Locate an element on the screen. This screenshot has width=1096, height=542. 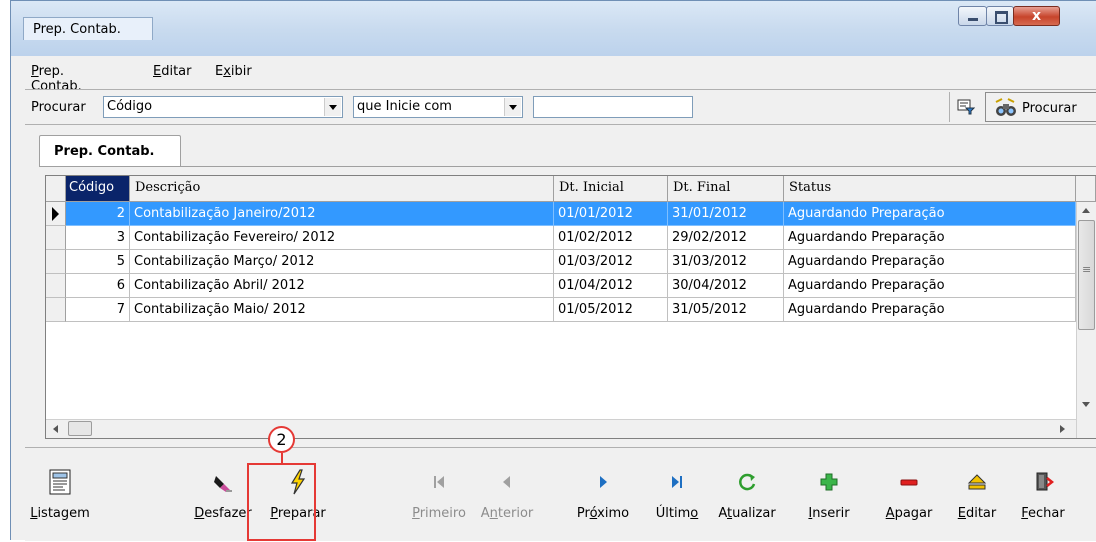
cell-codigo: 5 is located at coordinates (98, 262).